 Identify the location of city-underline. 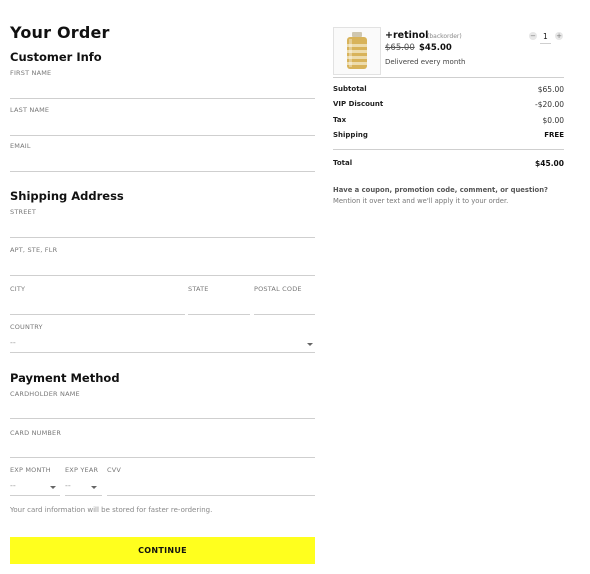
(97, 314).